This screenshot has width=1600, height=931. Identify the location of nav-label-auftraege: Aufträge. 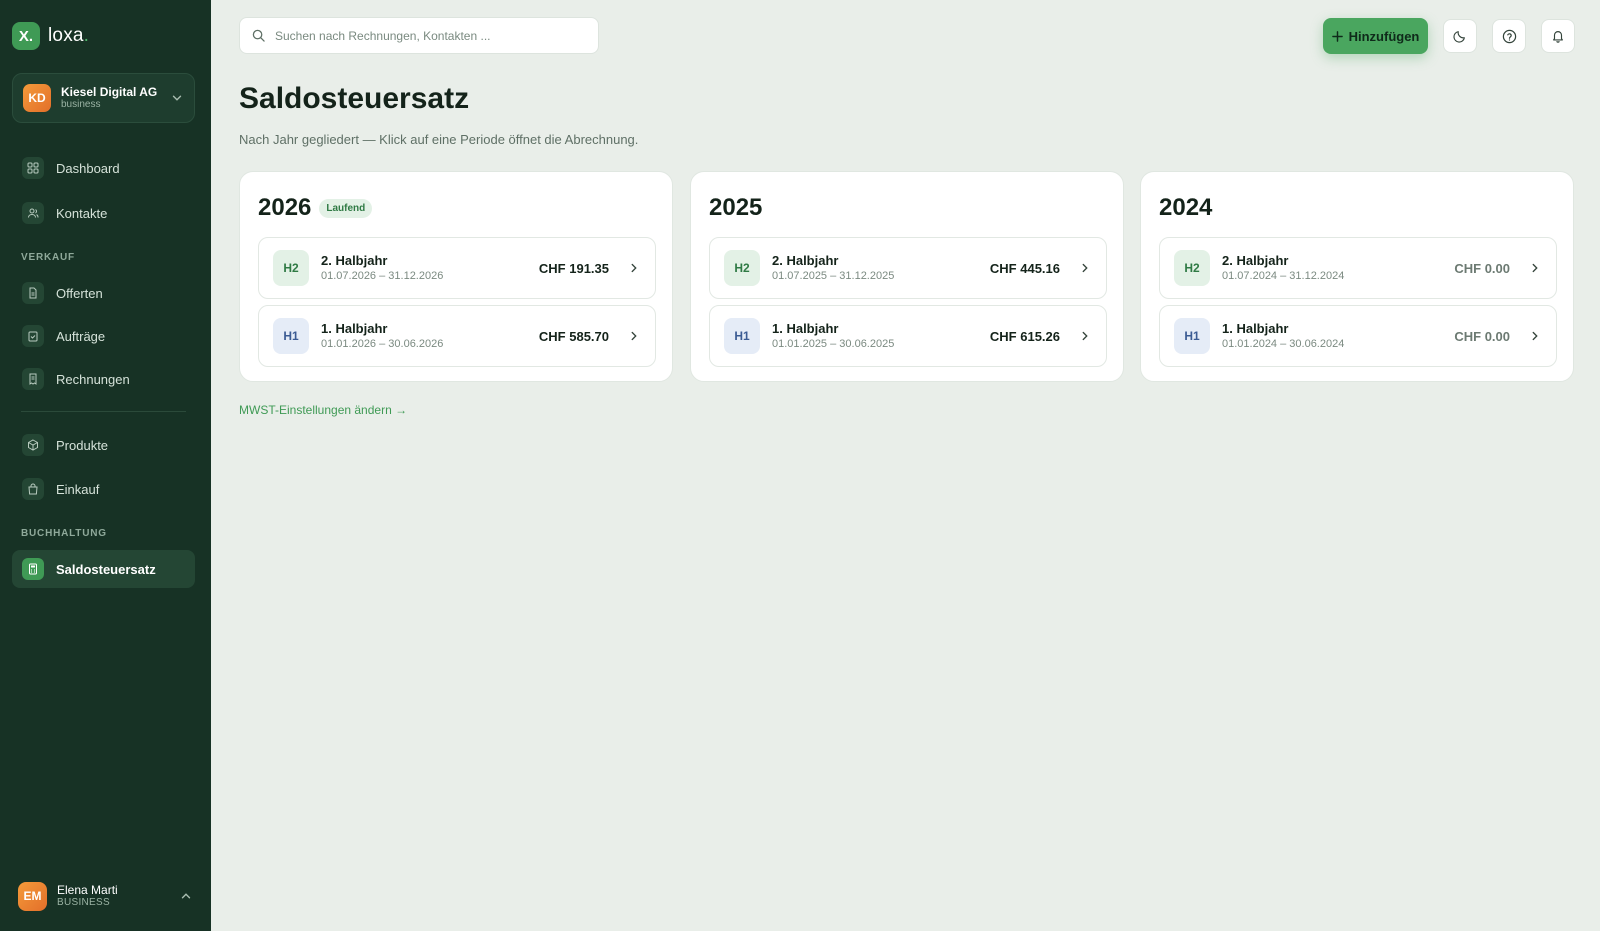
(81, 336).